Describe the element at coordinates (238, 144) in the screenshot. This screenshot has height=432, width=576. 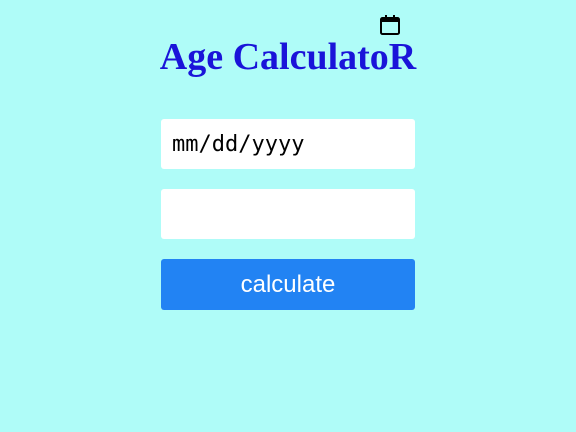
I see `date-input-placeholder: mm/dd/yyyy` at that location.